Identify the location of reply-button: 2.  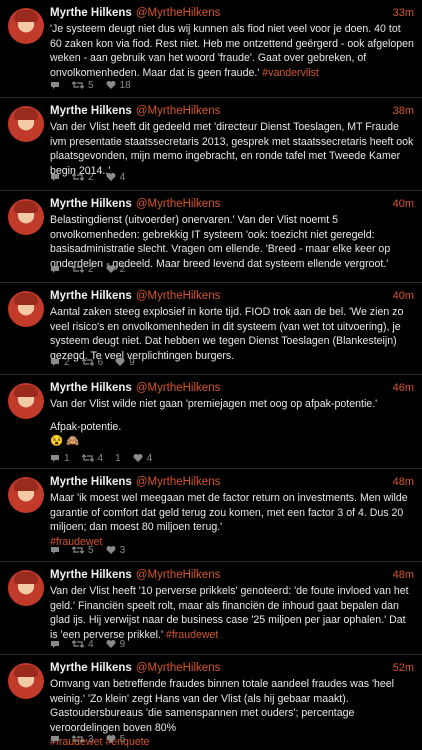
(60, 362).